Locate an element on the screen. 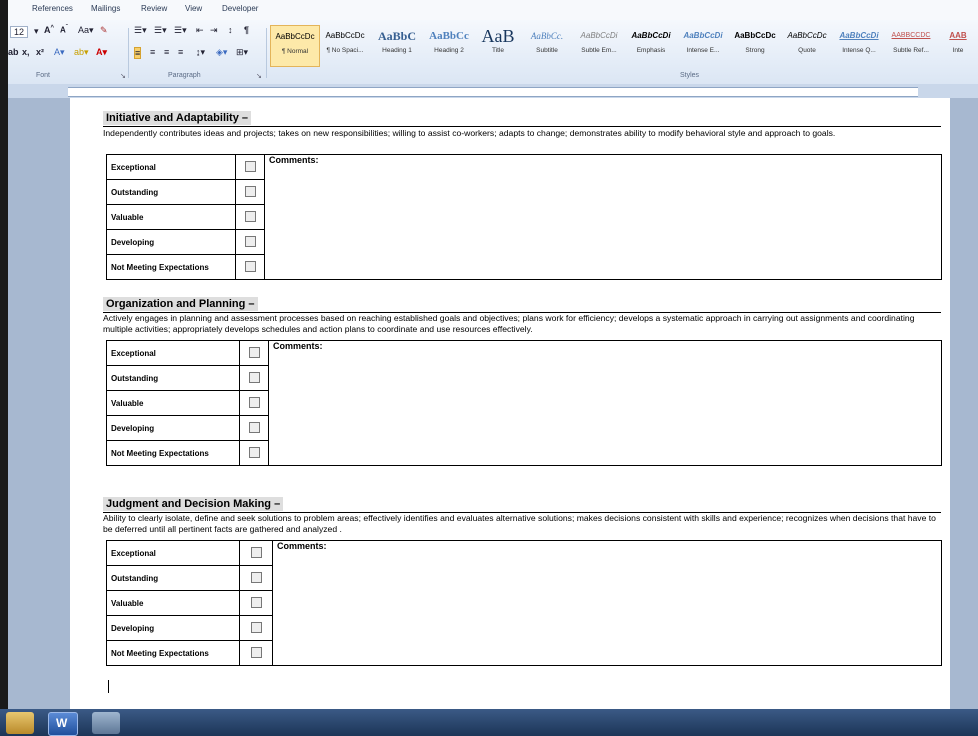  font-size-box: 12 is located at coordinates (19, 32).